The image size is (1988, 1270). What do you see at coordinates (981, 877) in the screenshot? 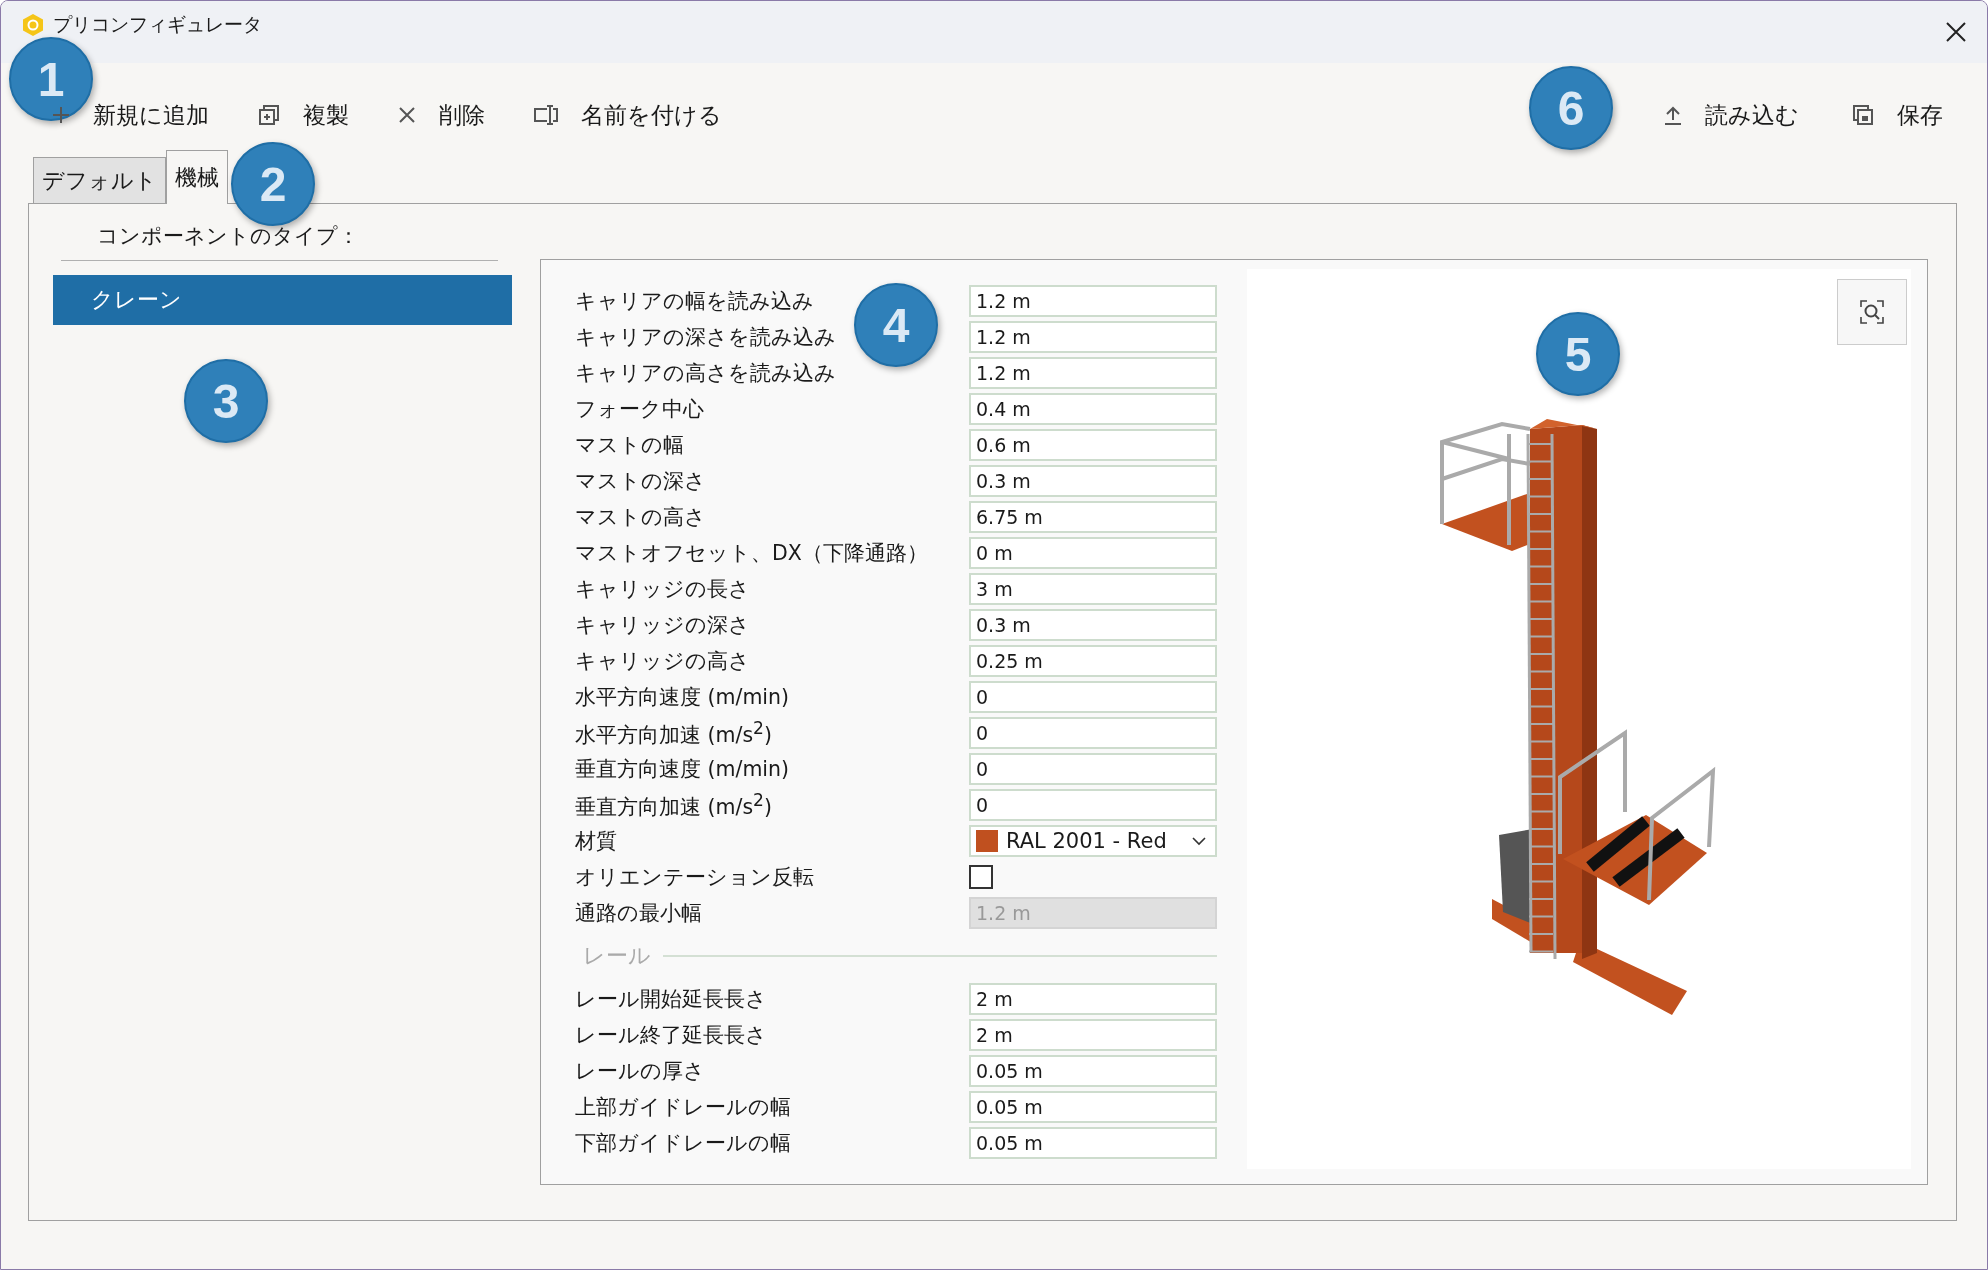
I see `checkbox` at bounding box center [981, 877].